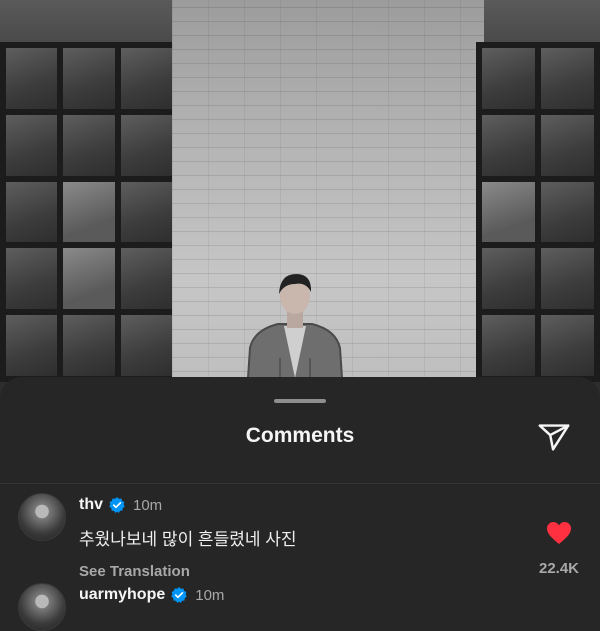 The height and width of the screenshot is (631, 600). I want to click on sheet-divider, so click(300, 483).